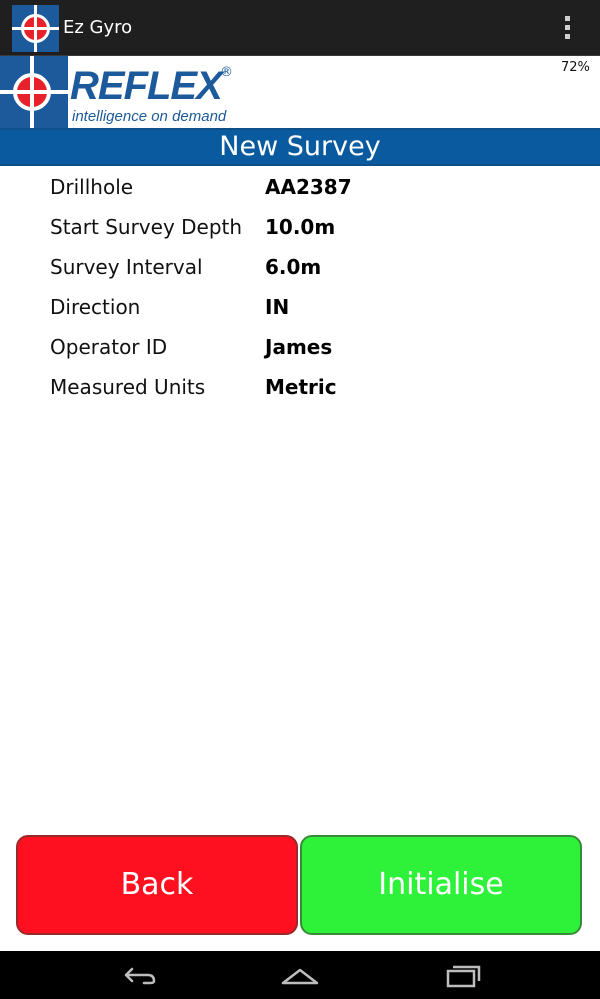 The width and height of the screenshot is (600, 999). I want to click on reflex-crosshair-icon, so click(35, 28).